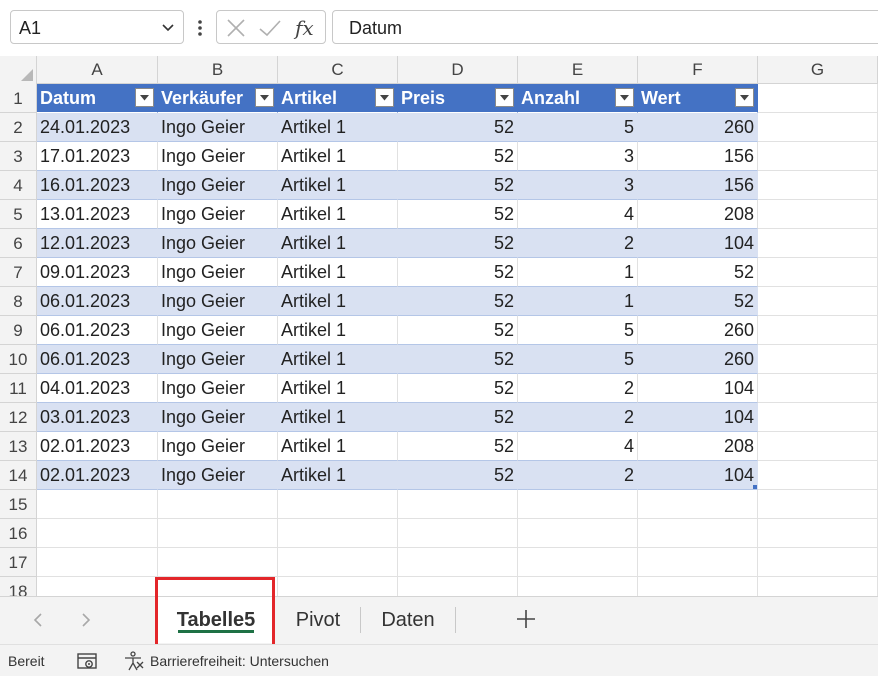 This screenshot has height=676, width=878. Describe the element at coordinates (526, 619) in the screenshot. I see `plus-icon` at that location.